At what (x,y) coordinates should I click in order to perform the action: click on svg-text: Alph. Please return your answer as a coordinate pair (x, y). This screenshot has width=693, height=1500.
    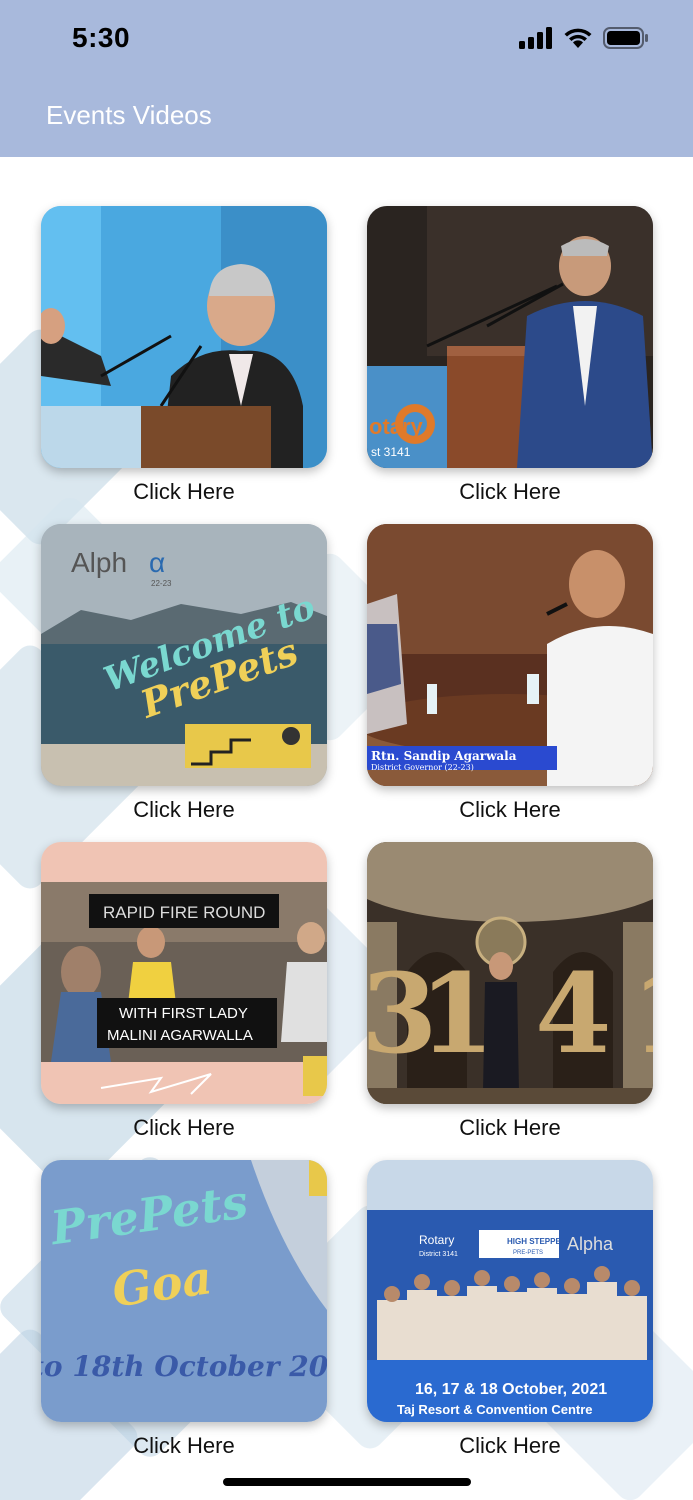
    Looking at the image, I should click on (99, 562).